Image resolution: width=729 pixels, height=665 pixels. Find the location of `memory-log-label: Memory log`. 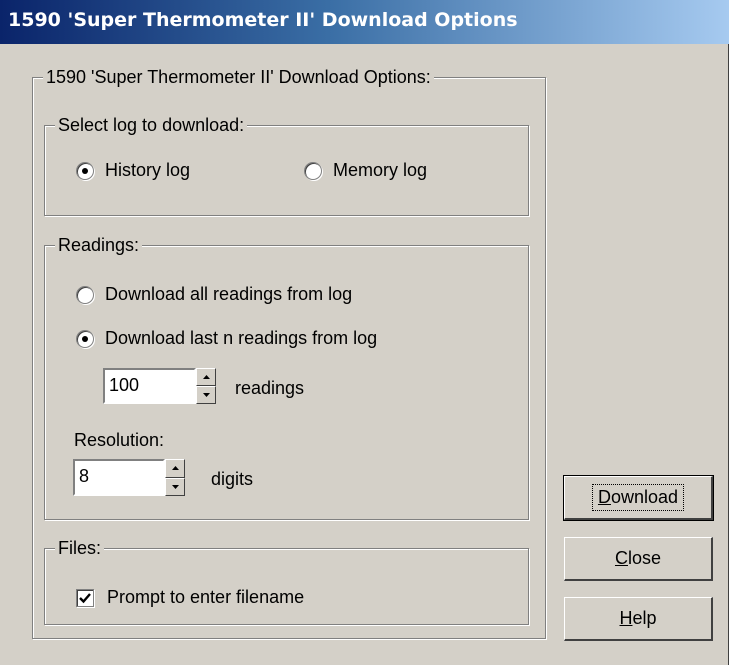

memory-log-label: Memory log is located at coordinates (380, 170).